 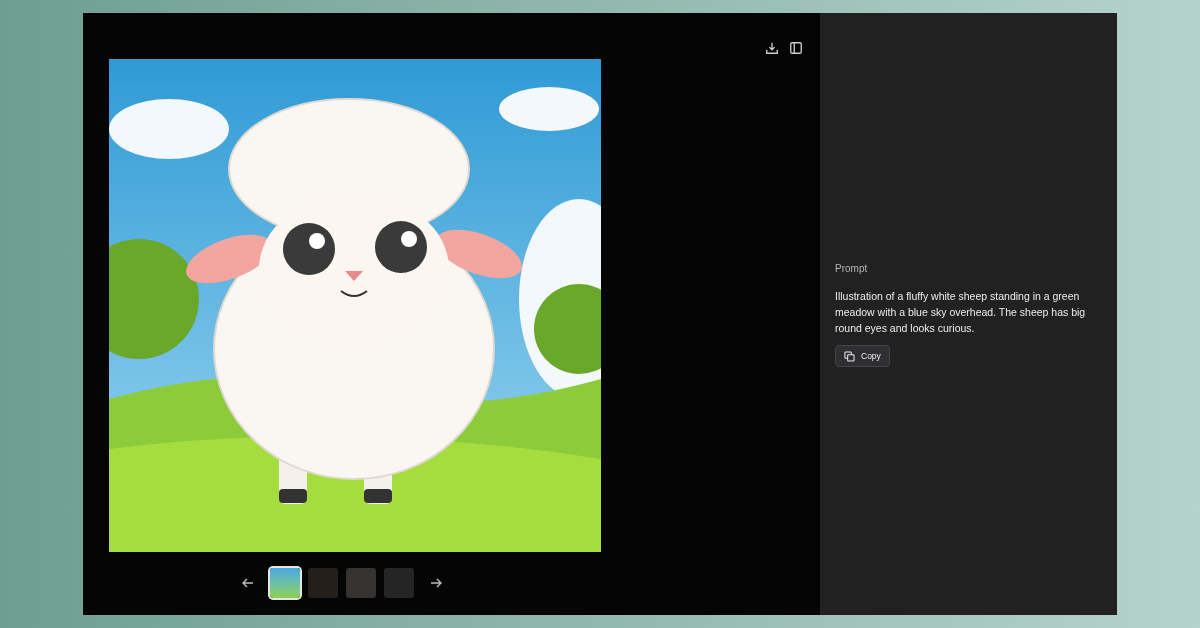 I want to click on prompt-label: Prompt, so click(x=852, y=269).